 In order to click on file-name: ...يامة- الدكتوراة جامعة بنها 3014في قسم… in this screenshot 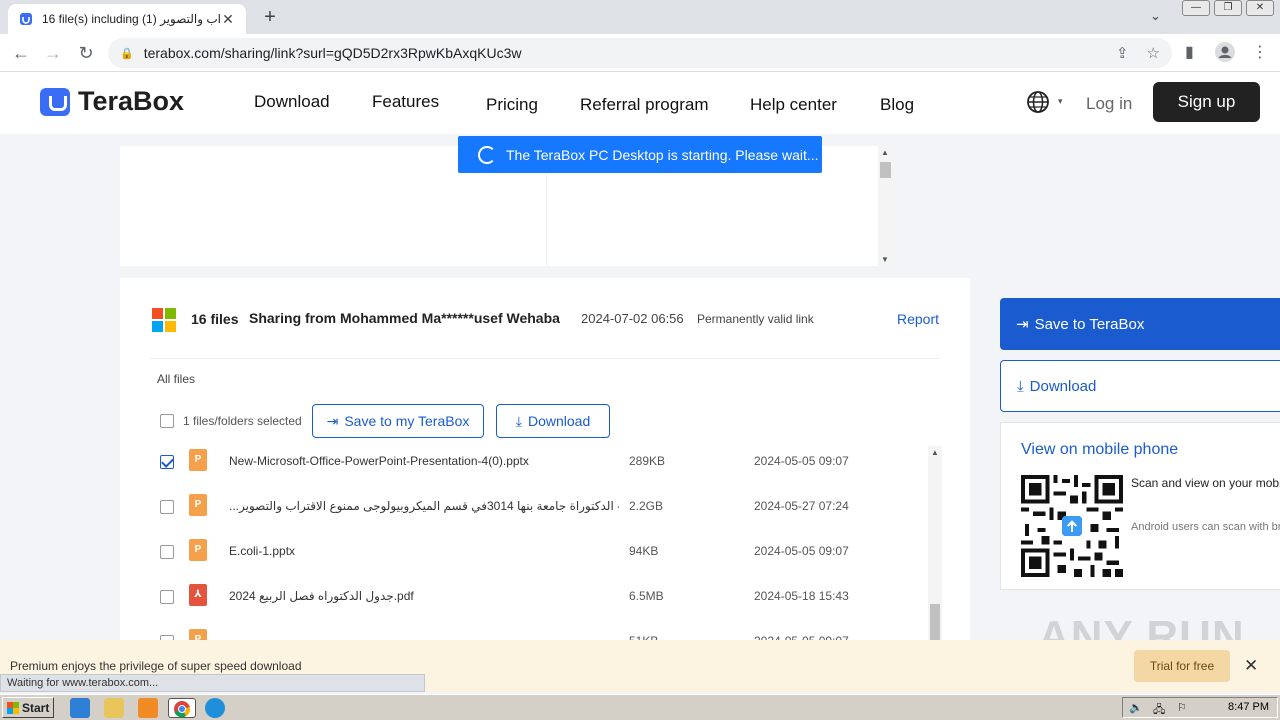, I will do `click(424, 506)`.